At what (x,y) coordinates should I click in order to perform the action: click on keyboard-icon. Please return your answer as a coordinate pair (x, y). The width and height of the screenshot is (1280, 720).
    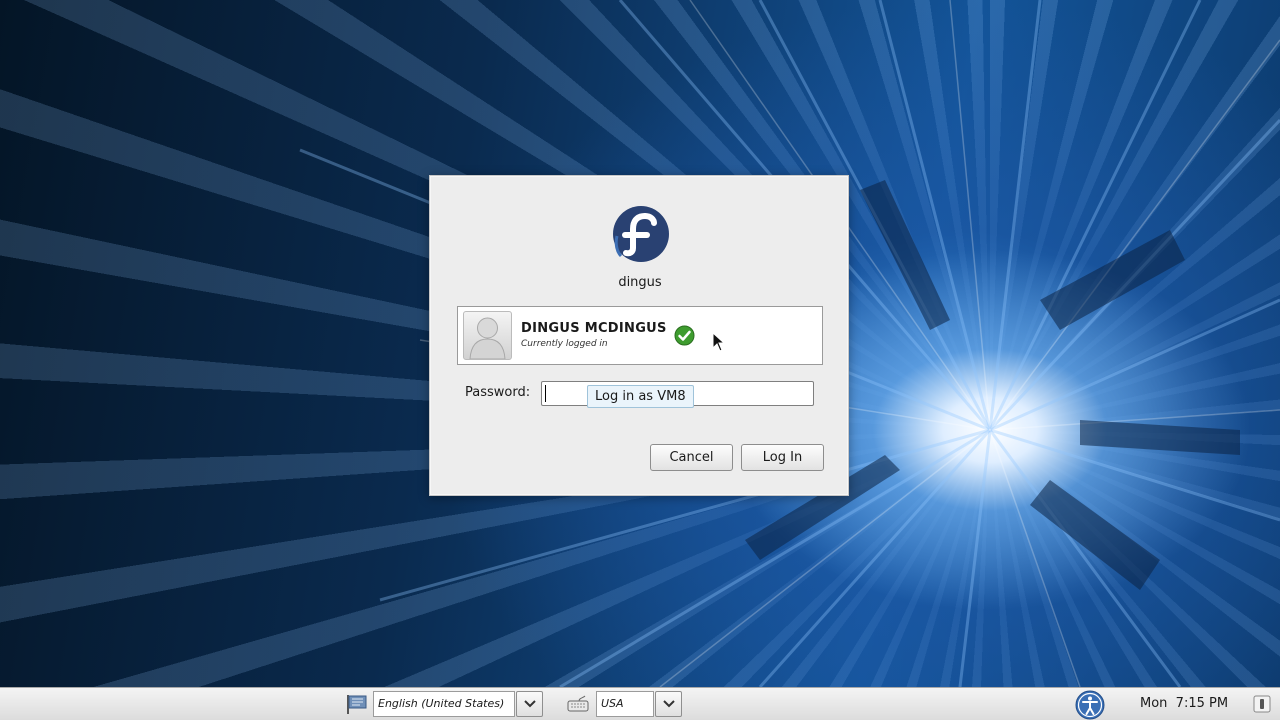
    Looking at the image, I should click on (578, 703).